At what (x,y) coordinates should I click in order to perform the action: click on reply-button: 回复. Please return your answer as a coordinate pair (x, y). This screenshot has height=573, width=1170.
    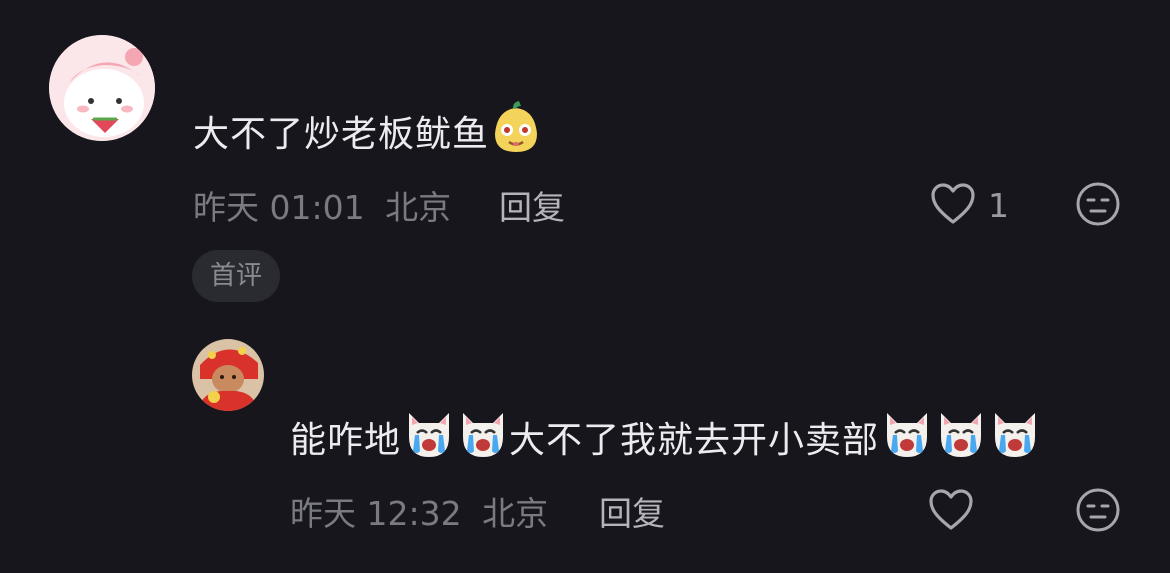
    Looking at the image, I should click on (532, 205).